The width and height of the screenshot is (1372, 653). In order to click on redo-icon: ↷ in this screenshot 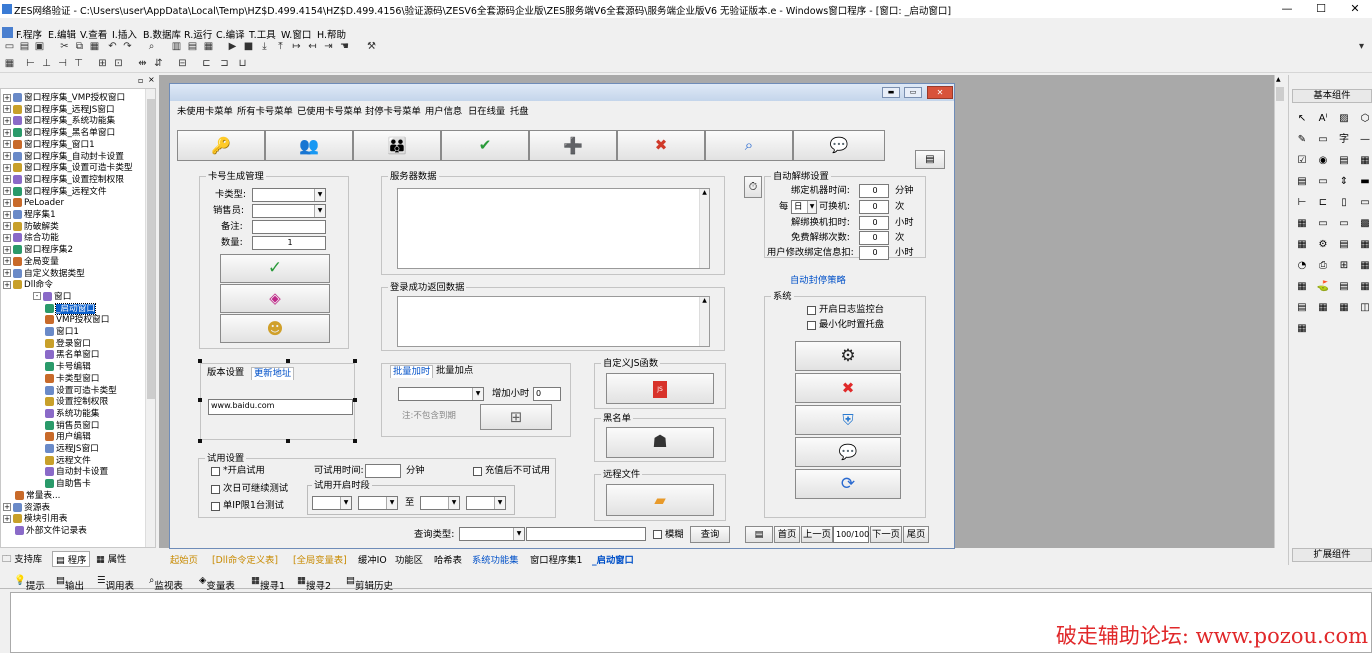, I will do `click(127, 47)`.